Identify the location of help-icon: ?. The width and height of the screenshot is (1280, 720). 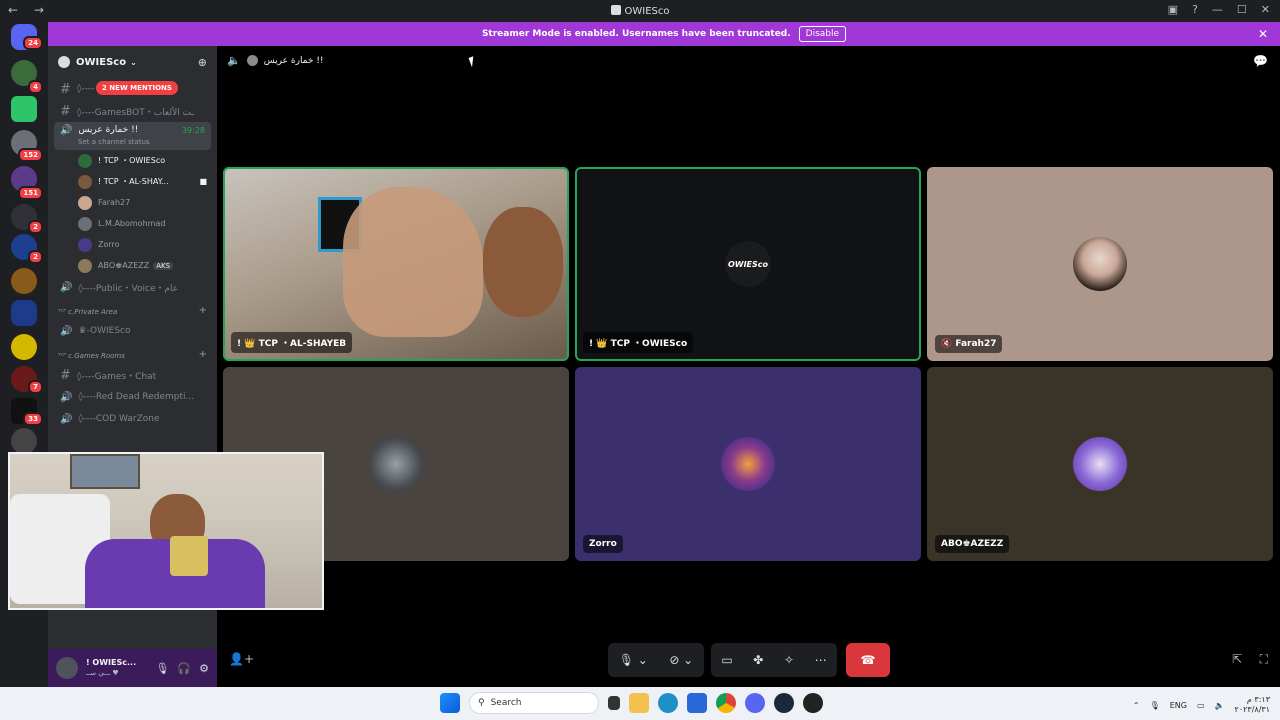
(1195, 9).